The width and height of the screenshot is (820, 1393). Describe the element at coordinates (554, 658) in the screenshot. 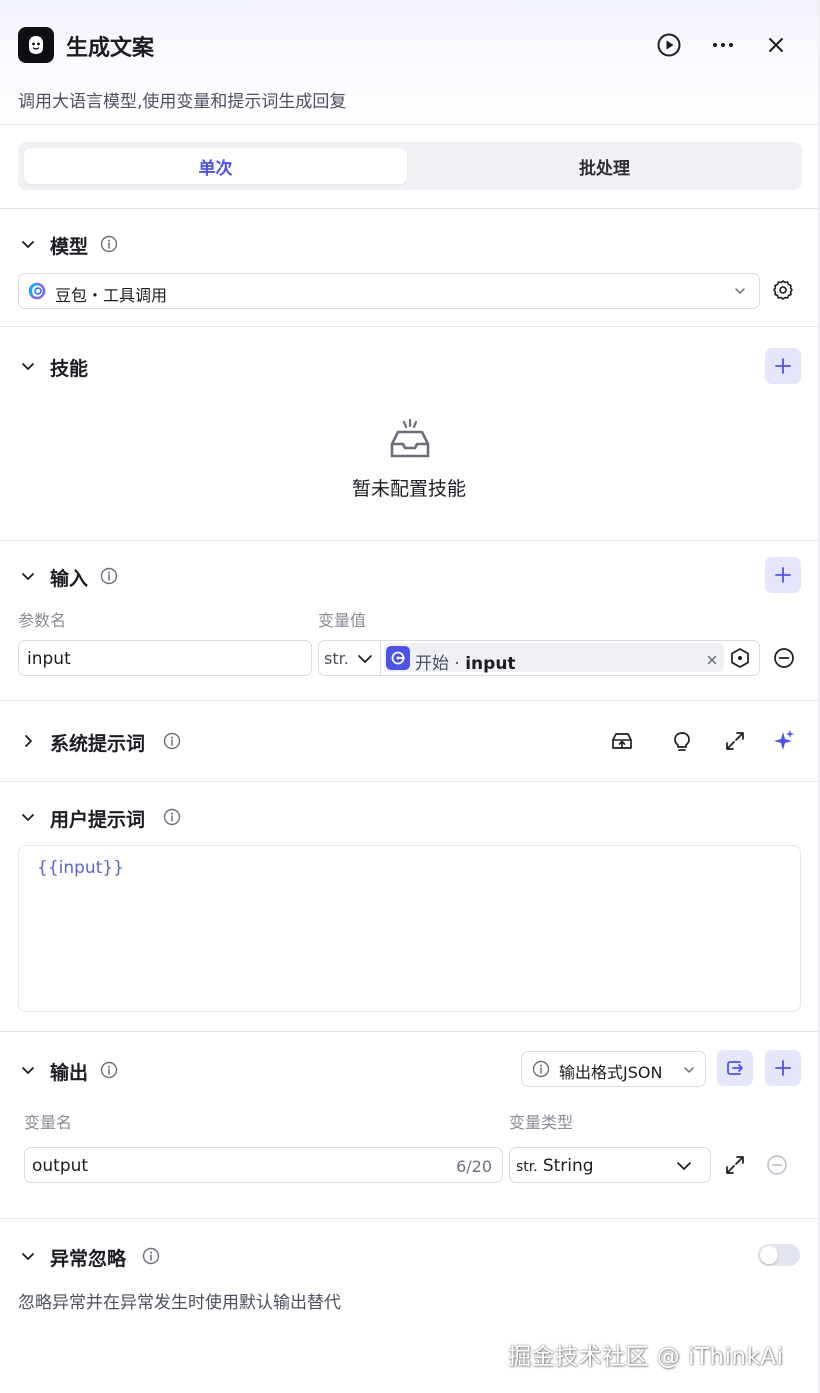

I see `variable-reference-tag: 开始 · input` at that location.